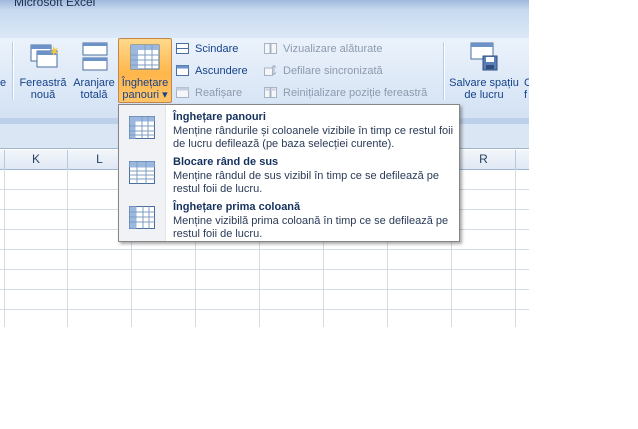 This screenshot has width=638, height=429. I want to click on hide-window-icon, so click(182, 70).